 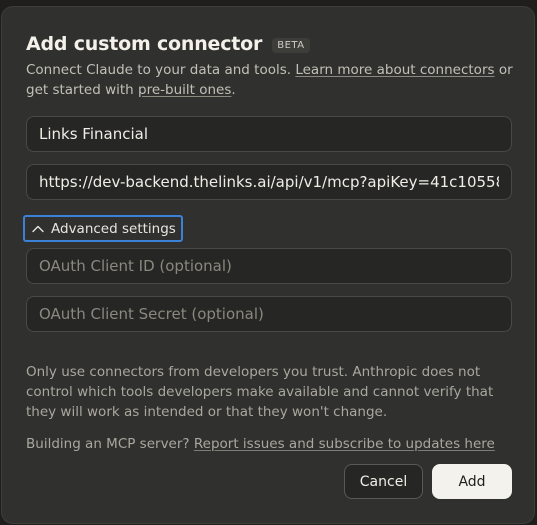 I want to click on advanced-settings-toggle: Advanced settings, so click(x=103, y=228).